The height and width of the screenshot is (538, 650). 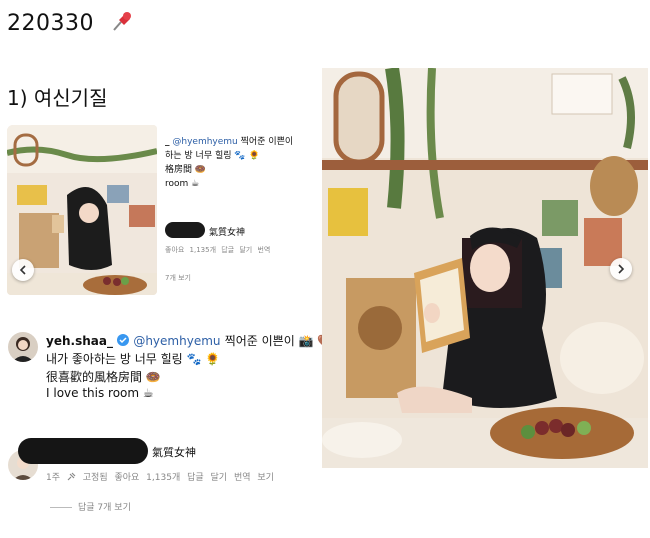 What do you see at coordinates (227, 233) in the screenshot?
I see `small-reply-name: 氣質女神` at bounding box center [227, 233].